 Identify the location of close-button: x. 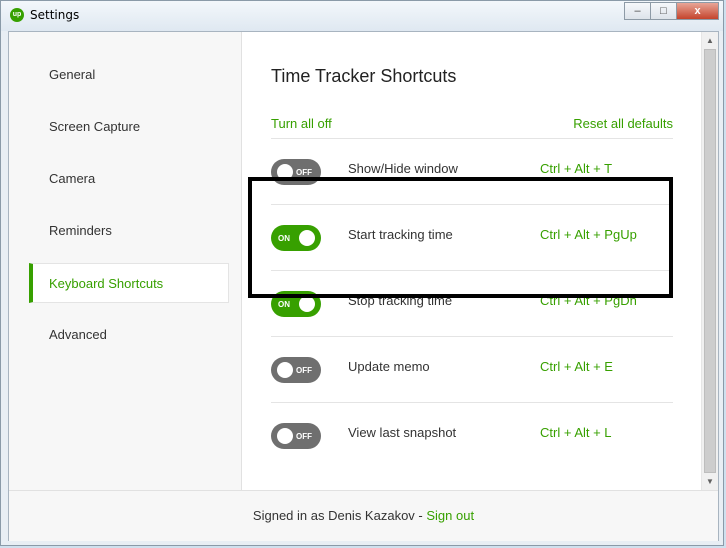
(697, 11).